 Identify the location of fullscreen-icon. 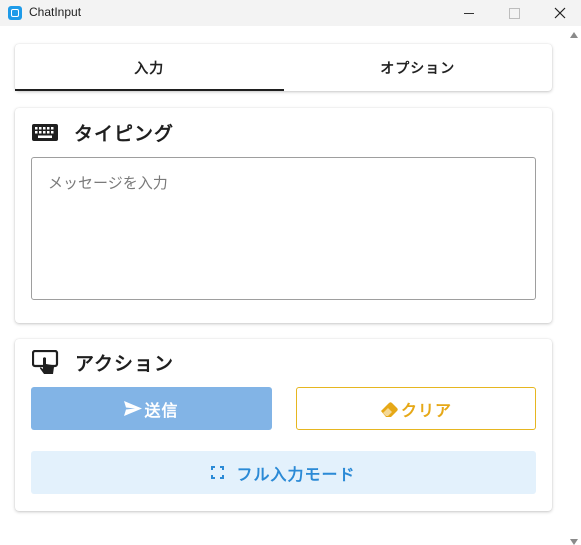
(218, 472).